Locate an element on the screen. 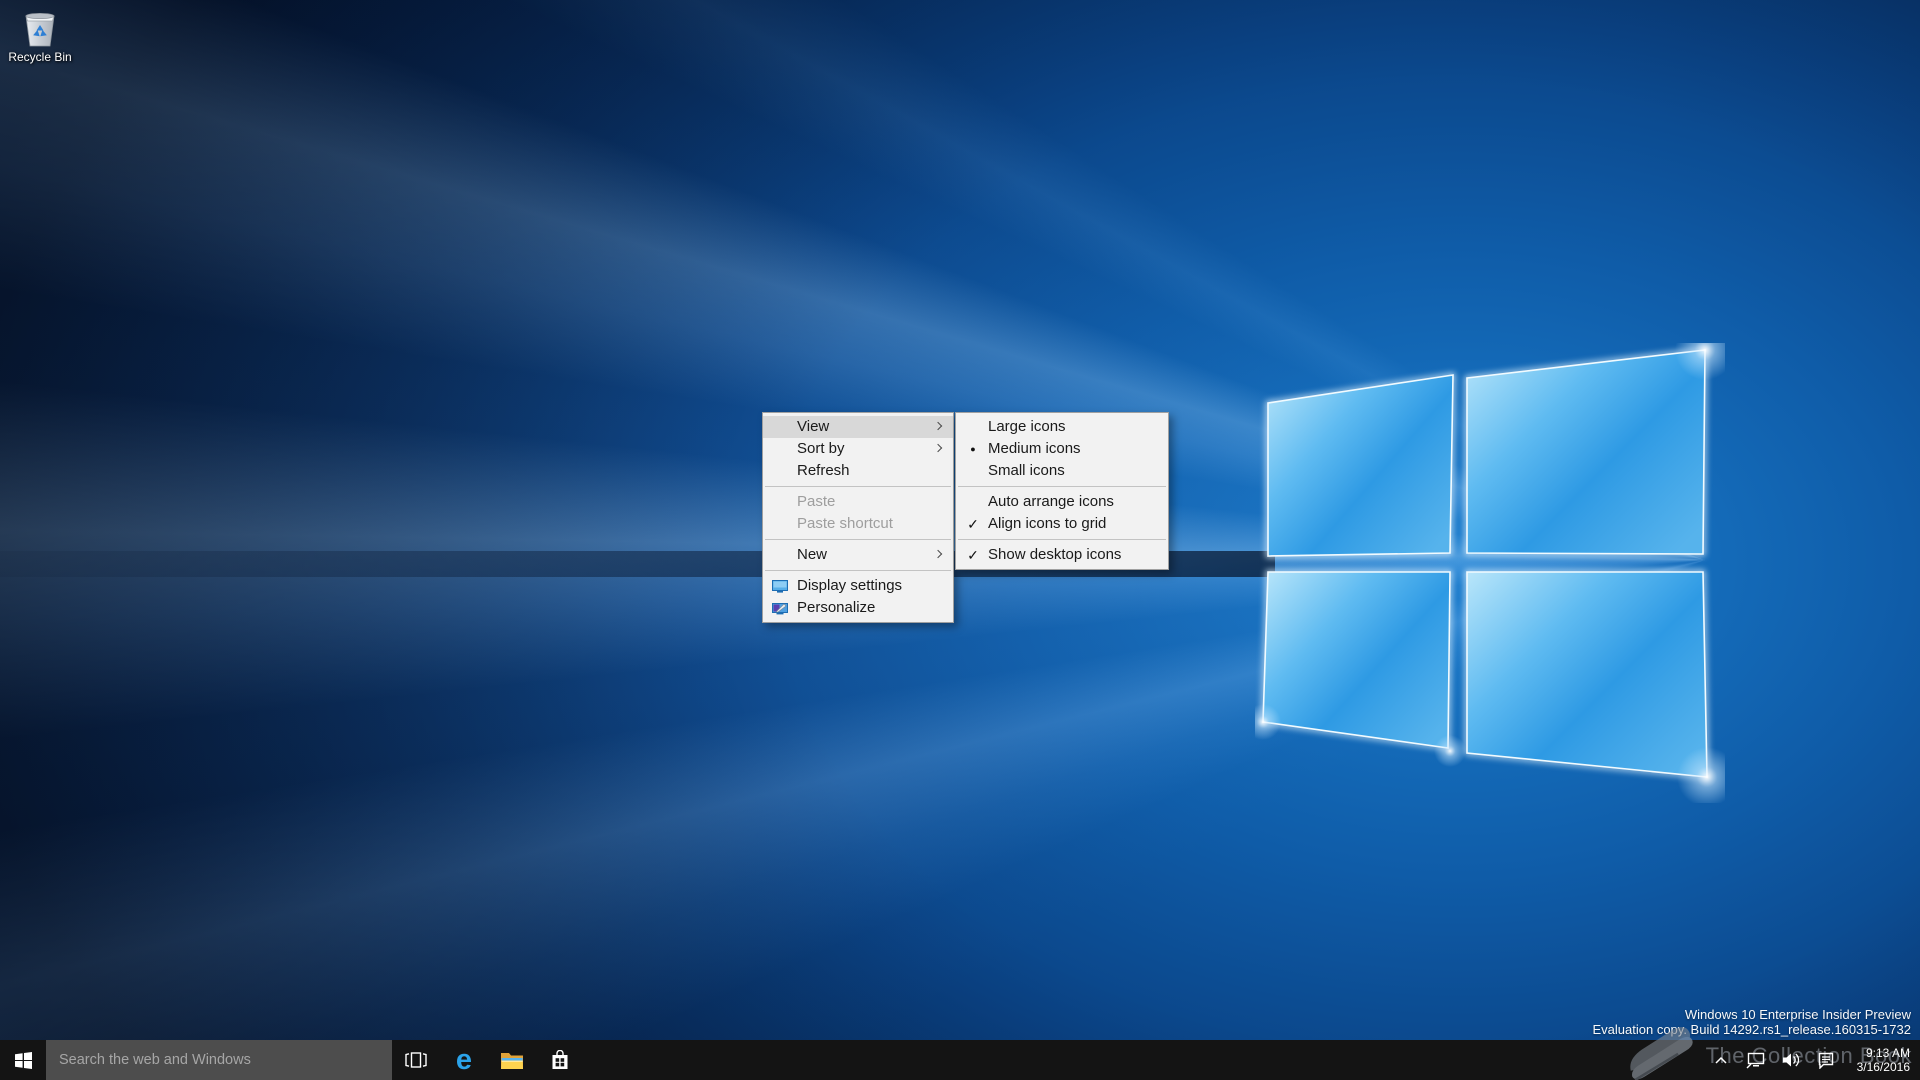  submenu-item-small-icons: Small icons is located at coordinates (1062, 471).